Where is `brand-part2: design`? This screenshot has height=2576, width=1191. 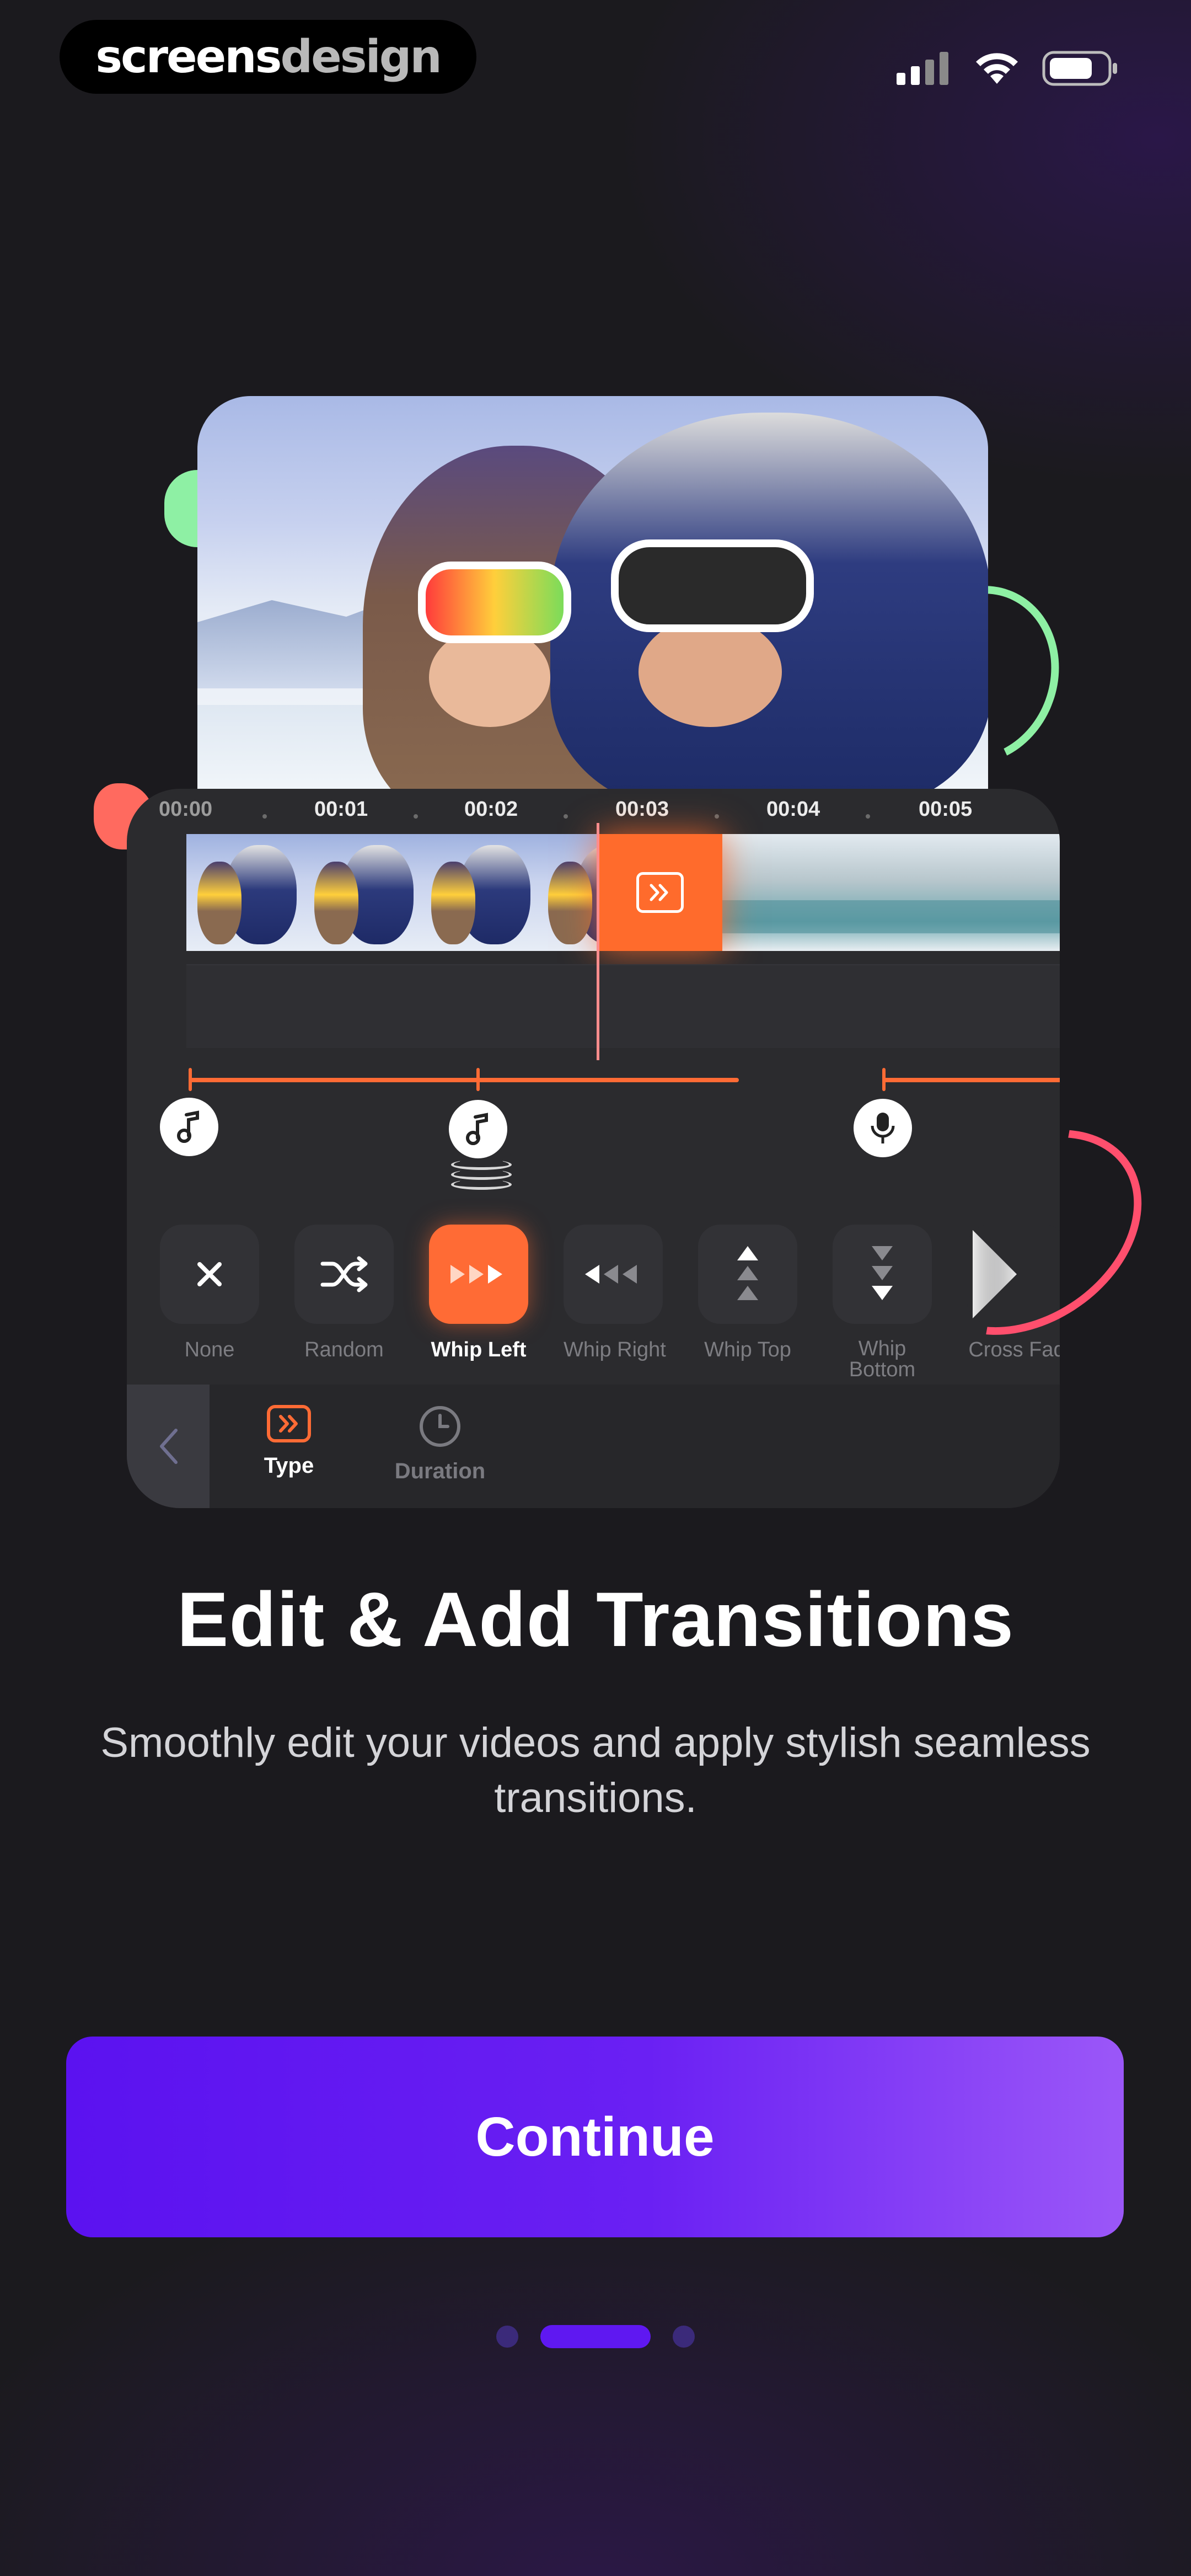
brand-part2: design is located at coordinates (361, 56).